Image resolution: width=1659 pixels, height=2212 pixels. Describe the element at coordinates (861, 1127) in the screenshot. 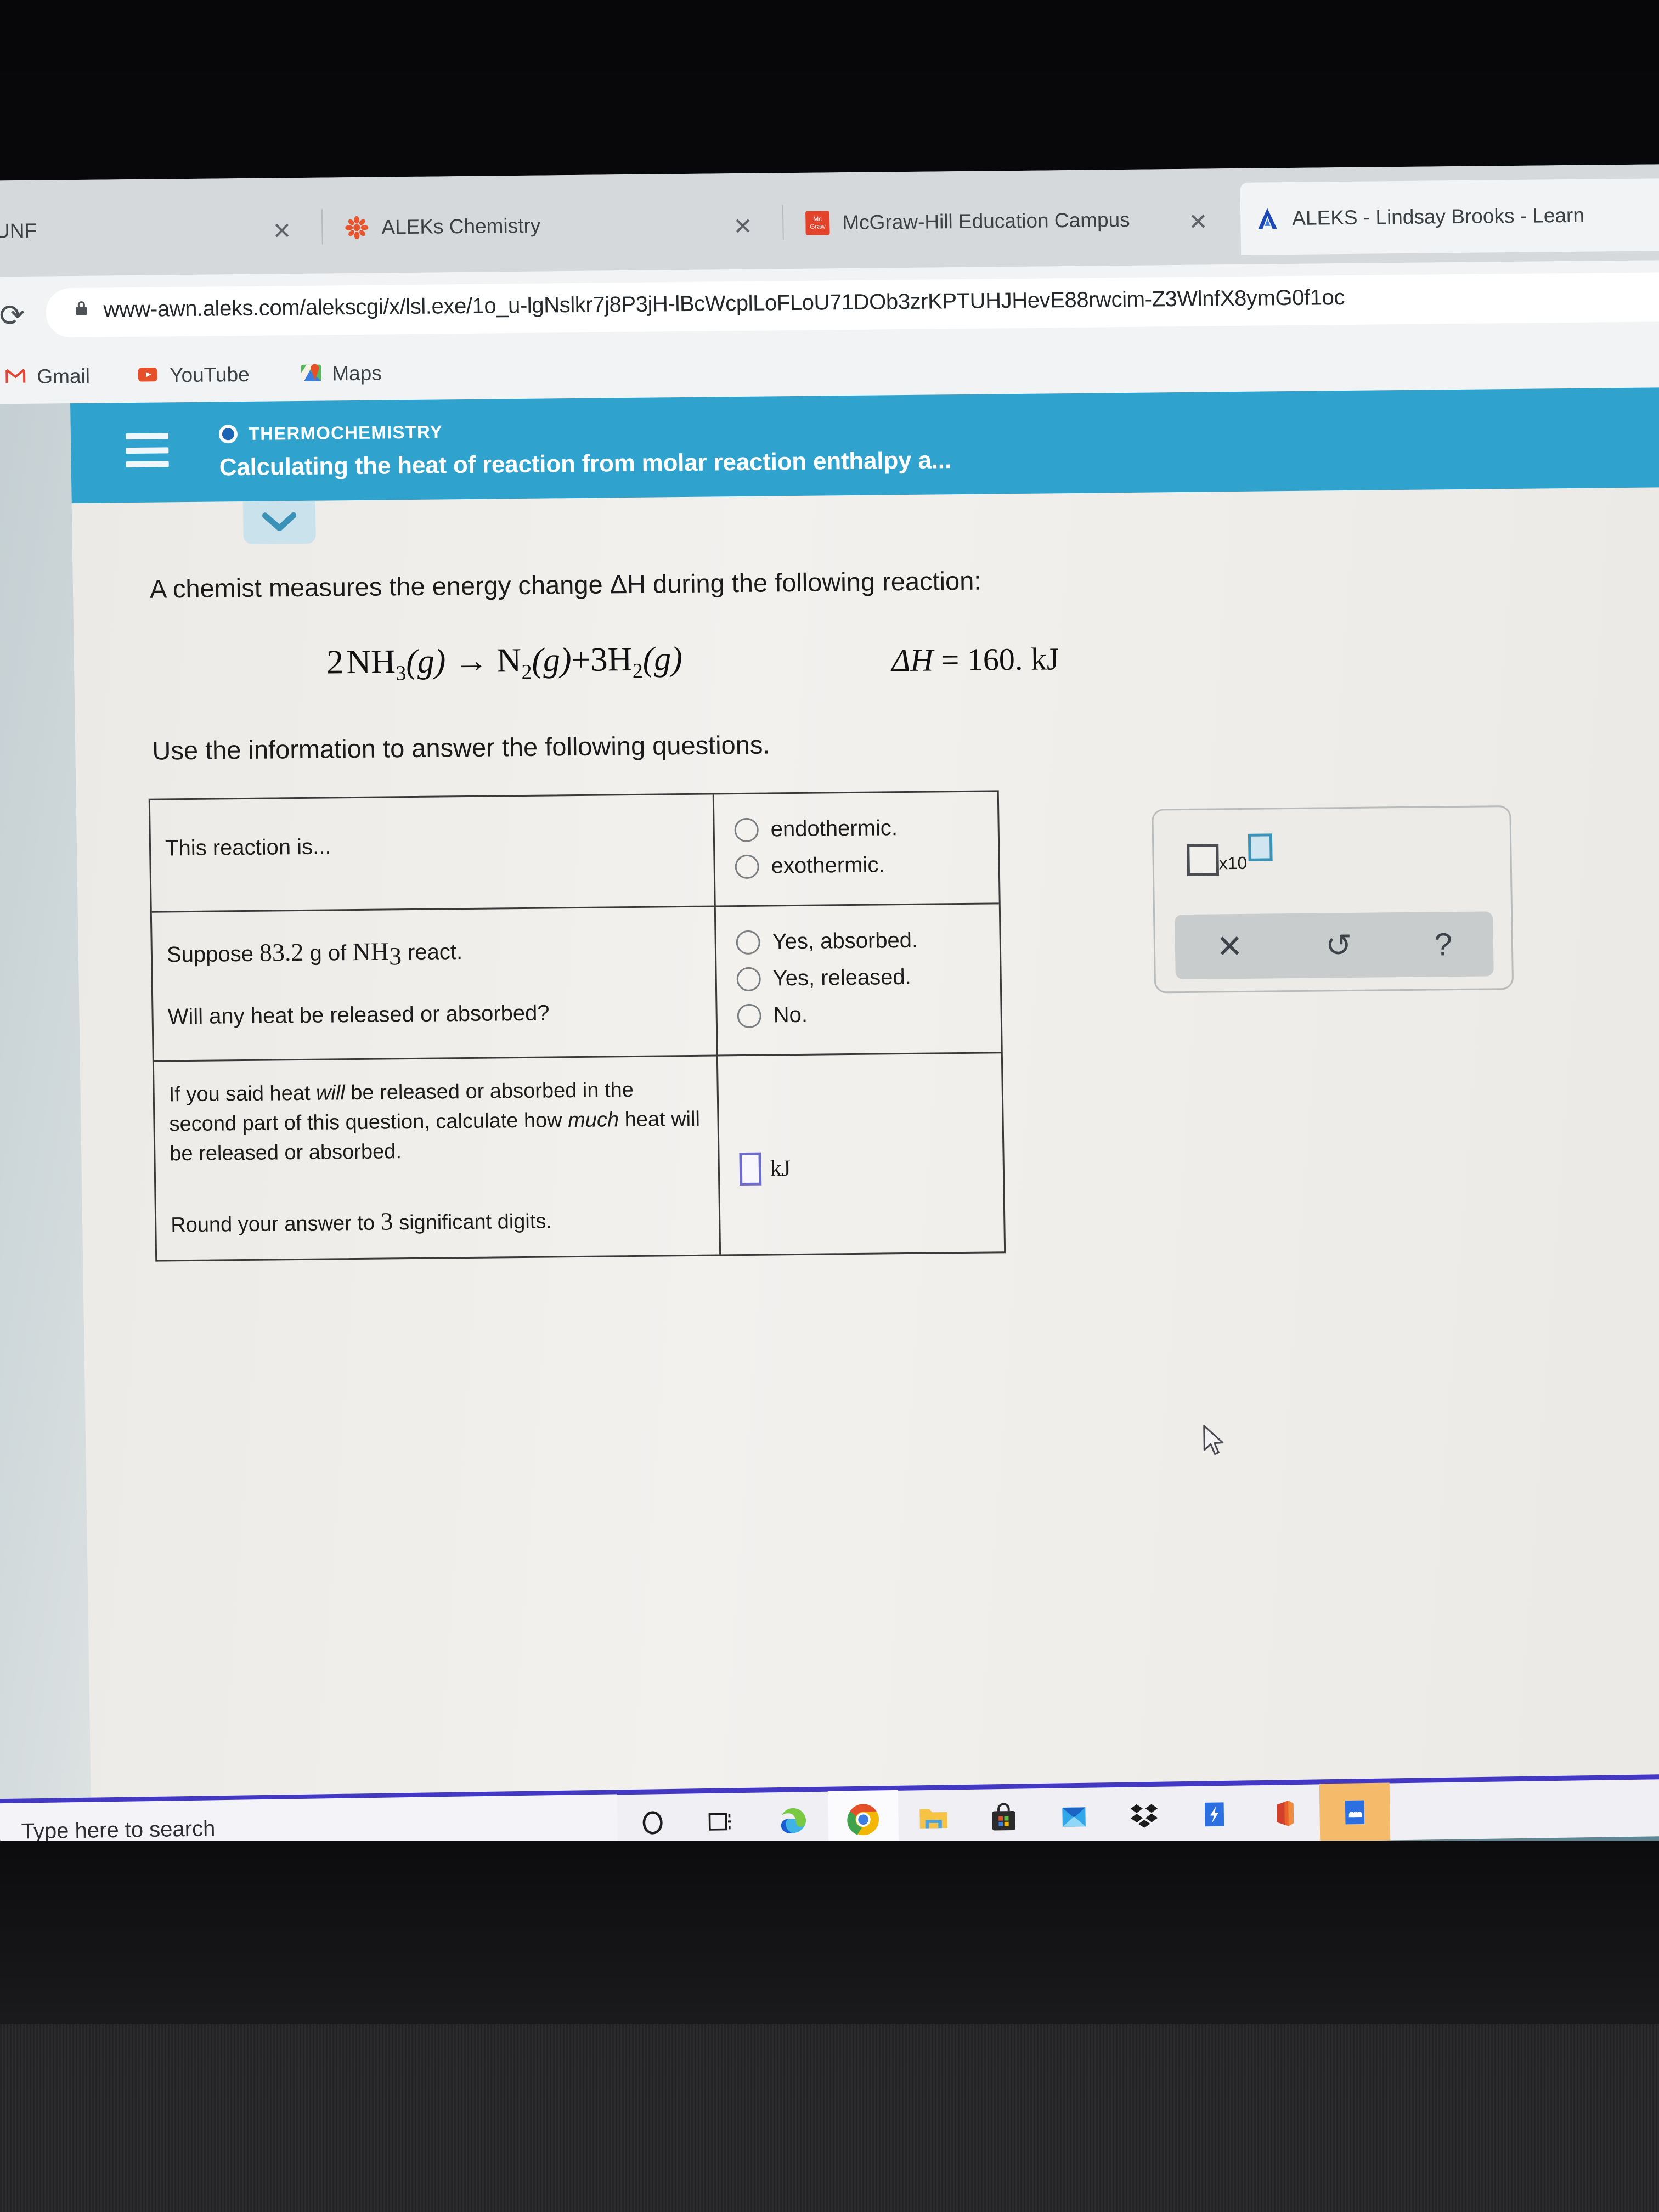

I see `answer-input-row: kJ` at that location.